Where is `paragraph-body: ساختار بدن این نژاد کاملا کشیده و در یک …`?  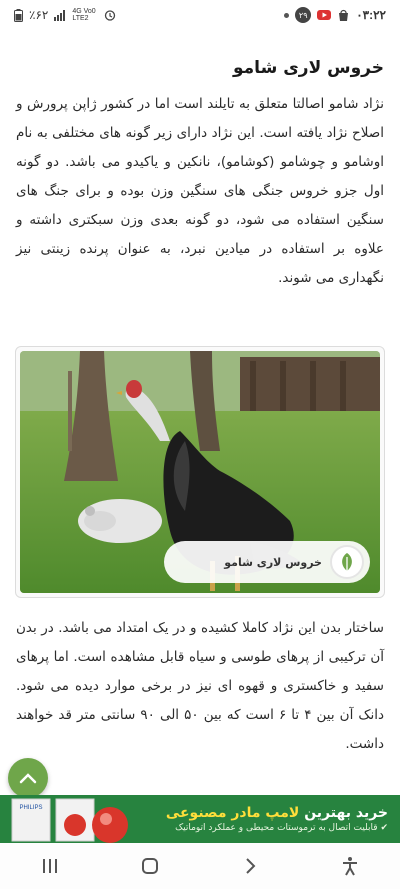 paragraph-body: ساختار بدن این نژاد کاملا کشیده و در یک … is located at coordinates (200, 686).